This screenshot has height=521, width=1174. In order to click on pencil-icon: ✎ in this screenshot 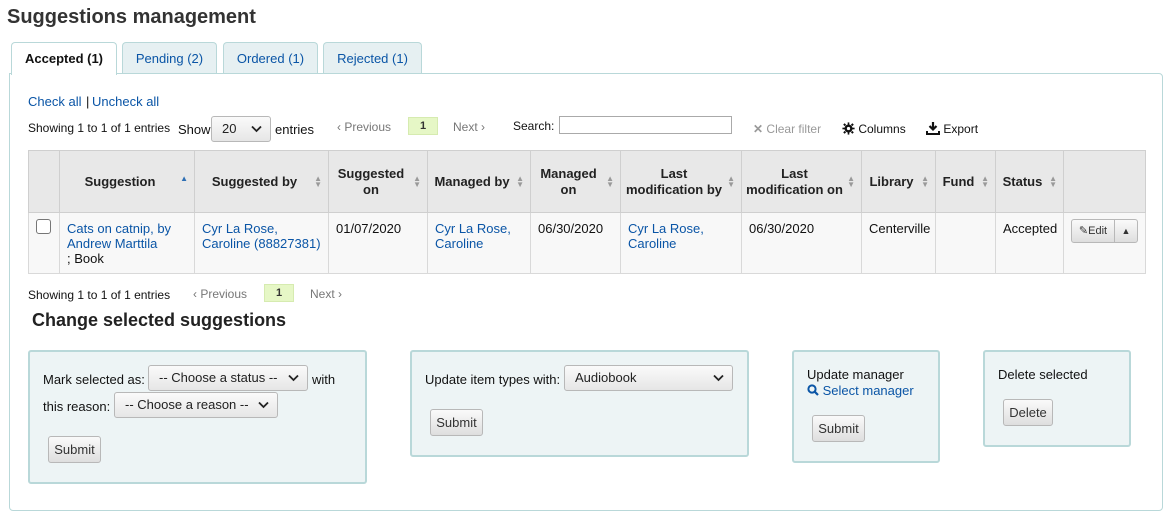, I will do `click(1083, 231)`.